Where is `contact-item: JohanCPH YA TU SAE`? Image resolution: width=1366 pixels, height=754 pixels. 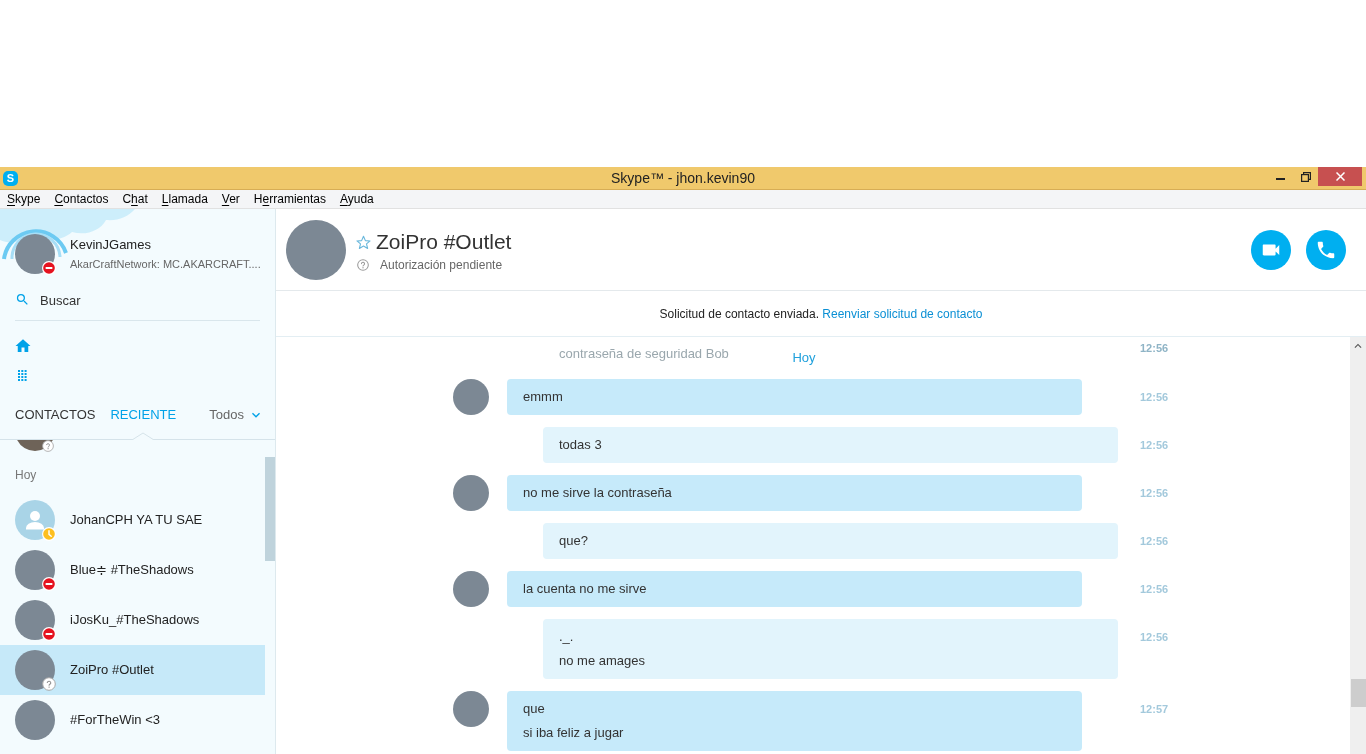 contact-item: JohanCPH YA TU SAE is located at coordinates (132, 520).